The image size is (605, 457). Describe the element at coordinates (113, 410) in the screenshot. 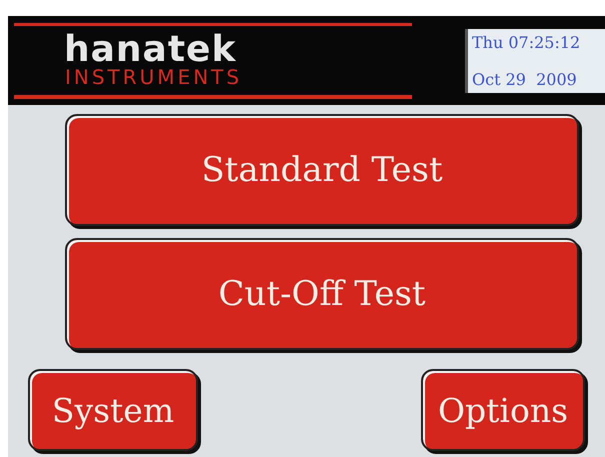

I see `menu-button: System` at that location.